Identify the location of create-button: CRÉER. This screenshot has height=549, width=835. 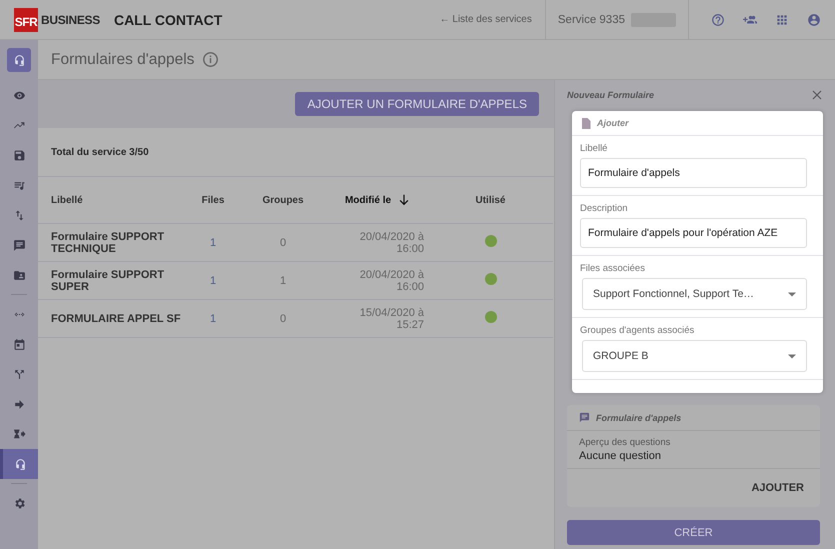
(693, 532).